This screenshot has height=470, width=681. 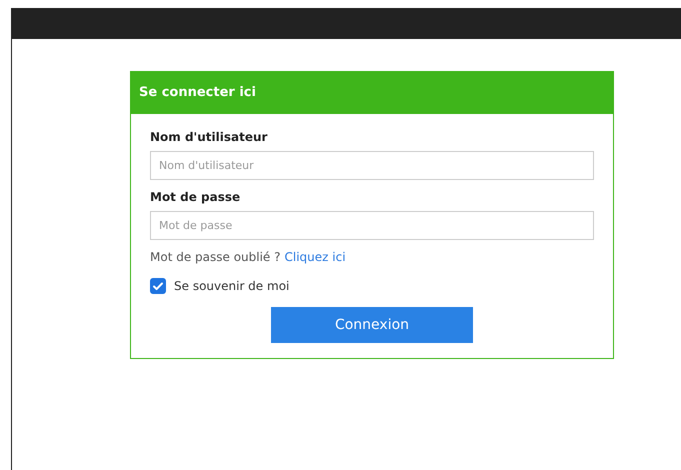 I want to click on field-label: Mot de passe, so click(x=196, y=197).